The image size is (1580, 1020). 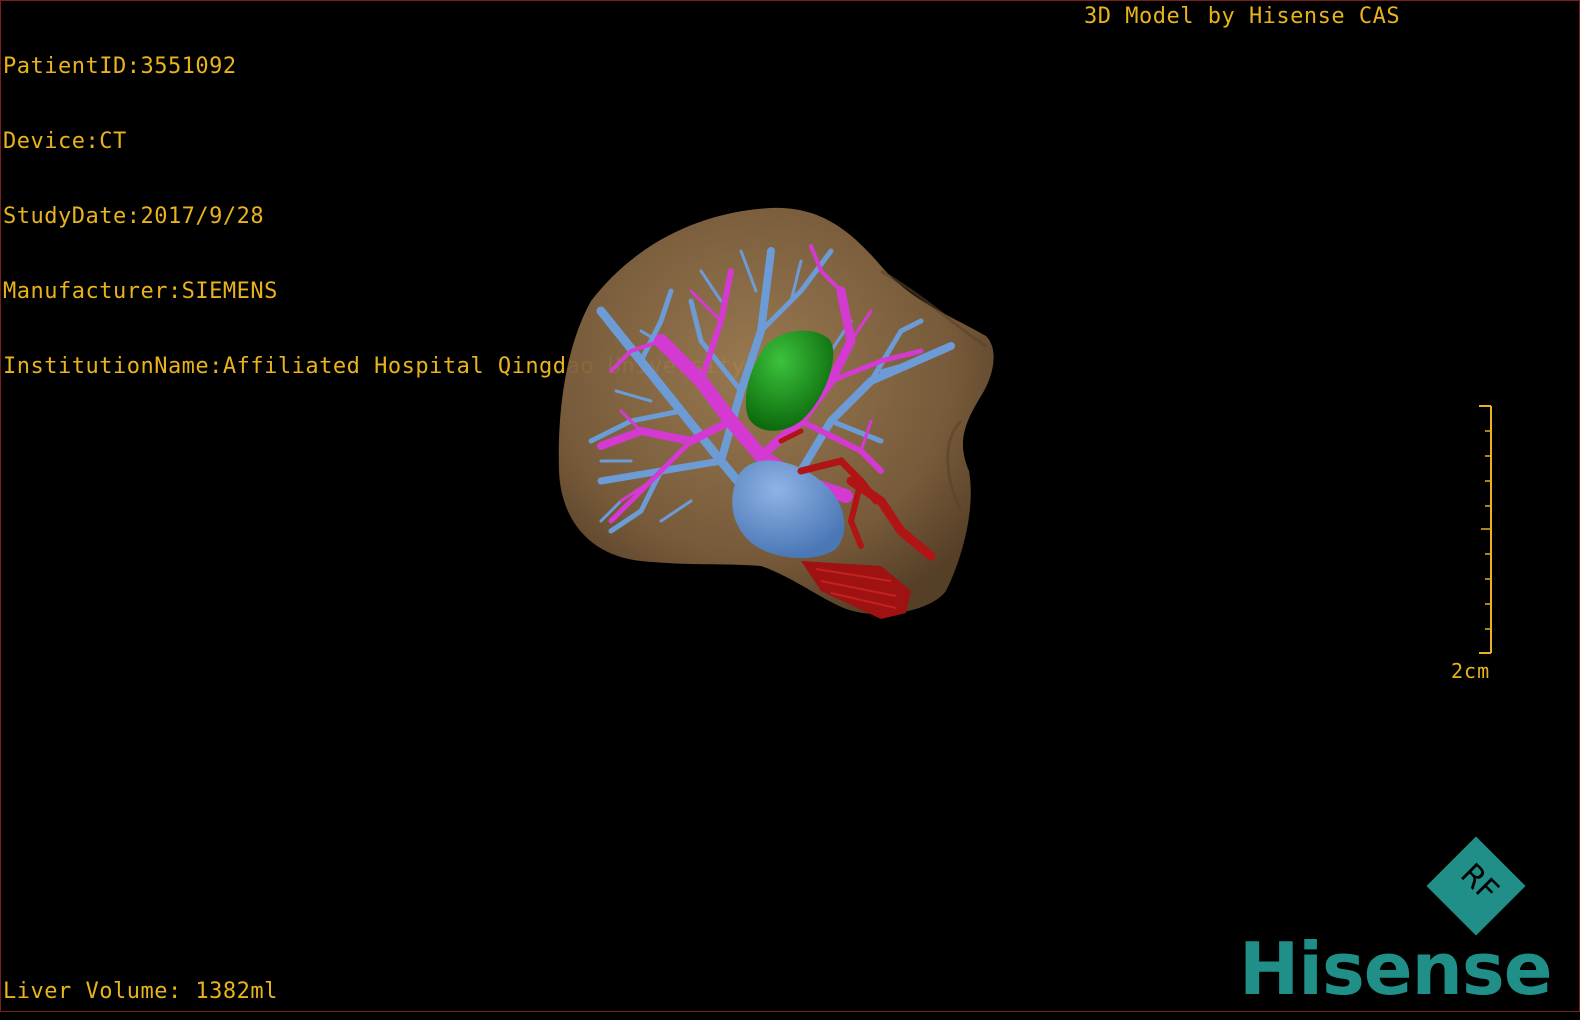 I want to click on scale-label: 2cm, so click(x=1471, y=671).